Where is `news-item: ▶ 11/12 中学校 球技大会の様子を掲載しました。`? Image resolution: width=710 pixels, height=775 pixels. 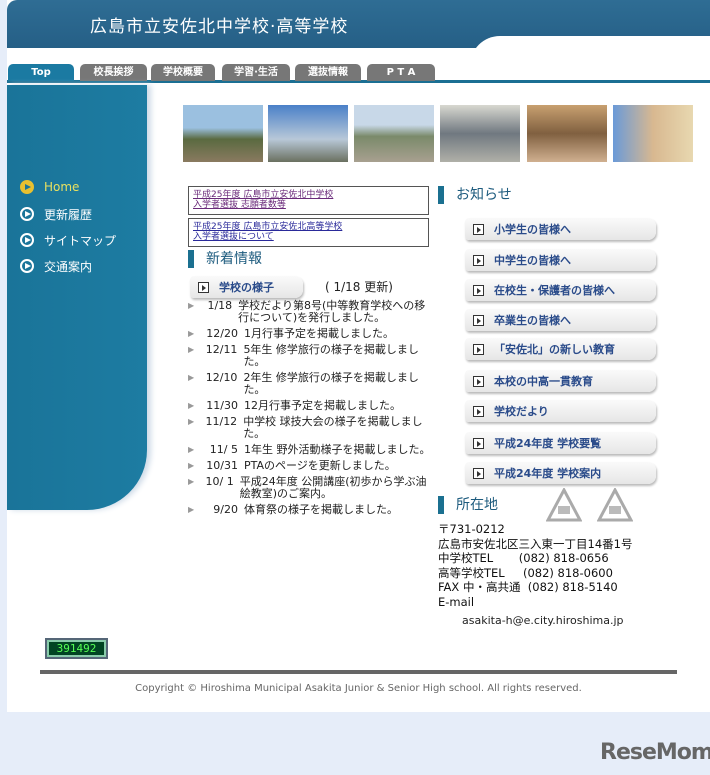
news-item: ▶ 11/12 中学校 球技大会の様子を掲載しました。 is located at coordinates (310, 428).